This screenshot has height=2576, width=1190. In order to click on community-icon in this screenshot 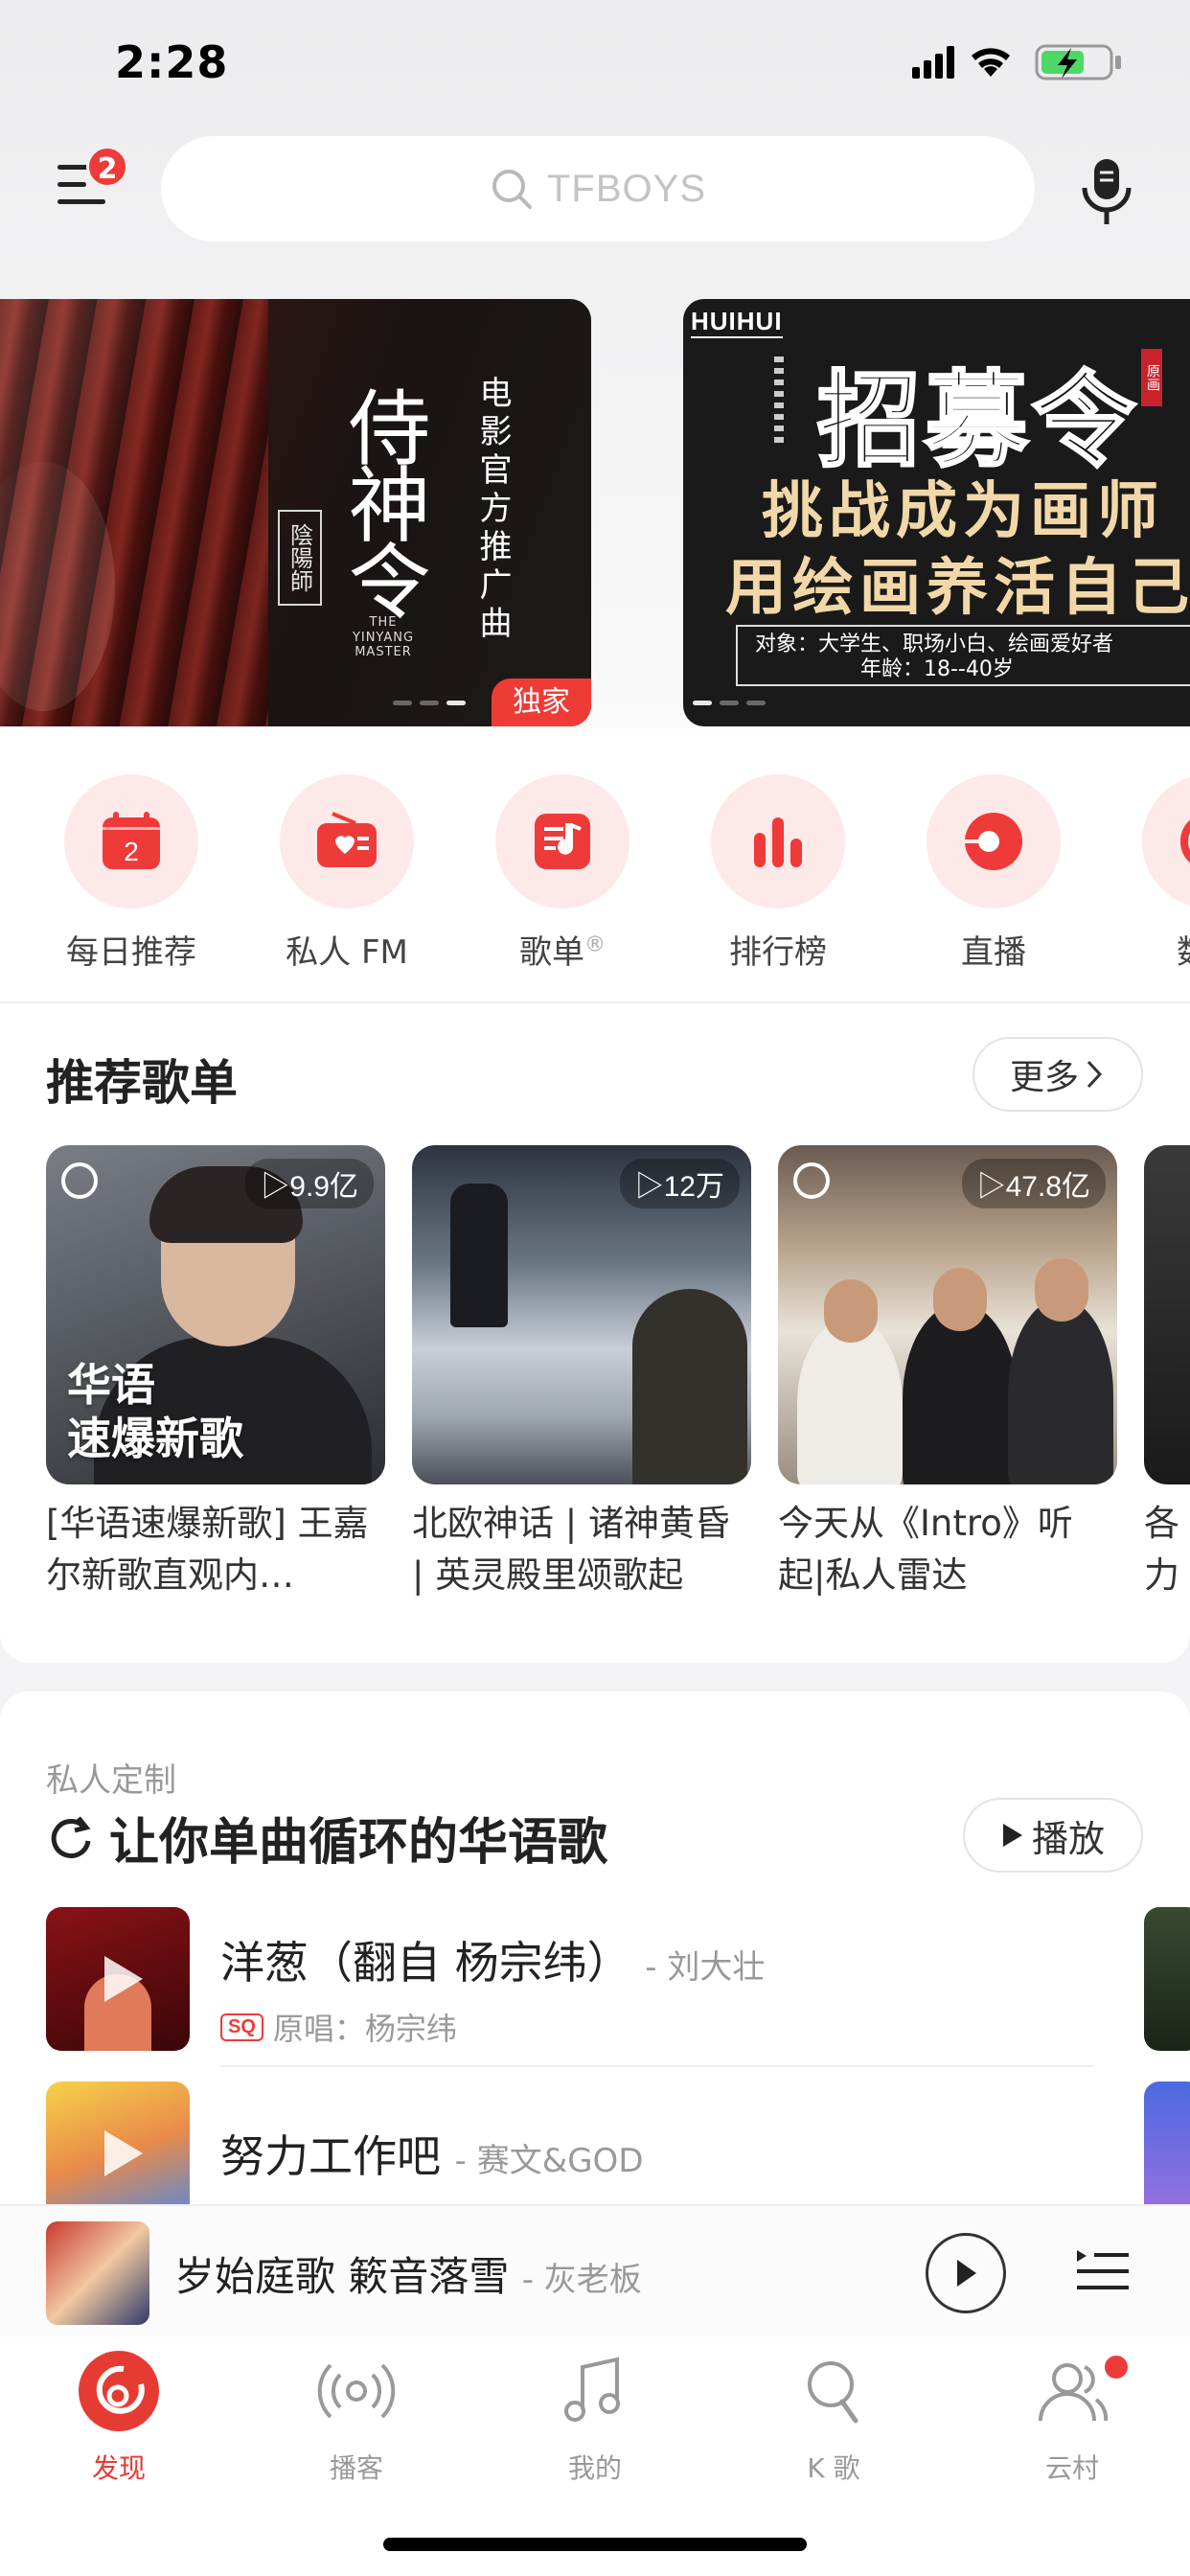, I will do `click(1074, 2392)`.